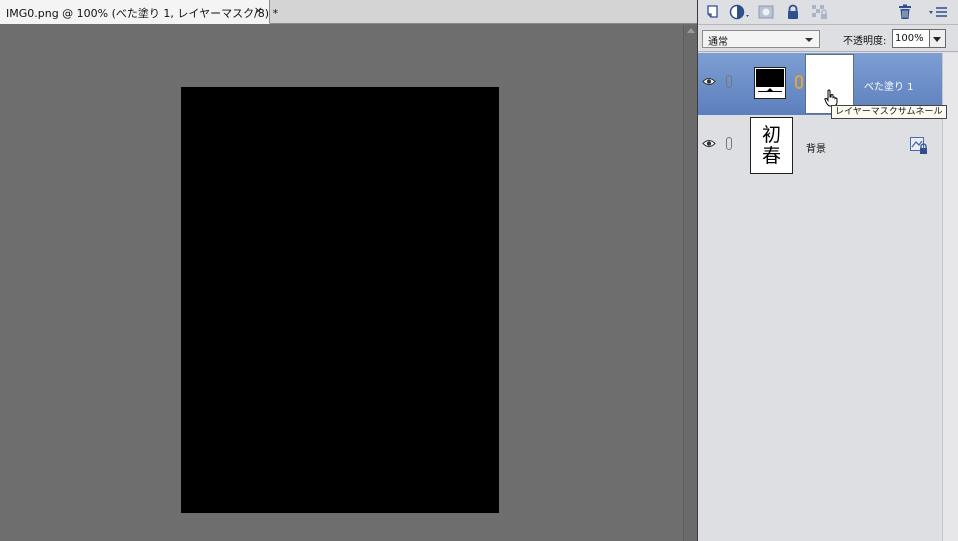  I want to click on trash-icon, so click(905, 12).